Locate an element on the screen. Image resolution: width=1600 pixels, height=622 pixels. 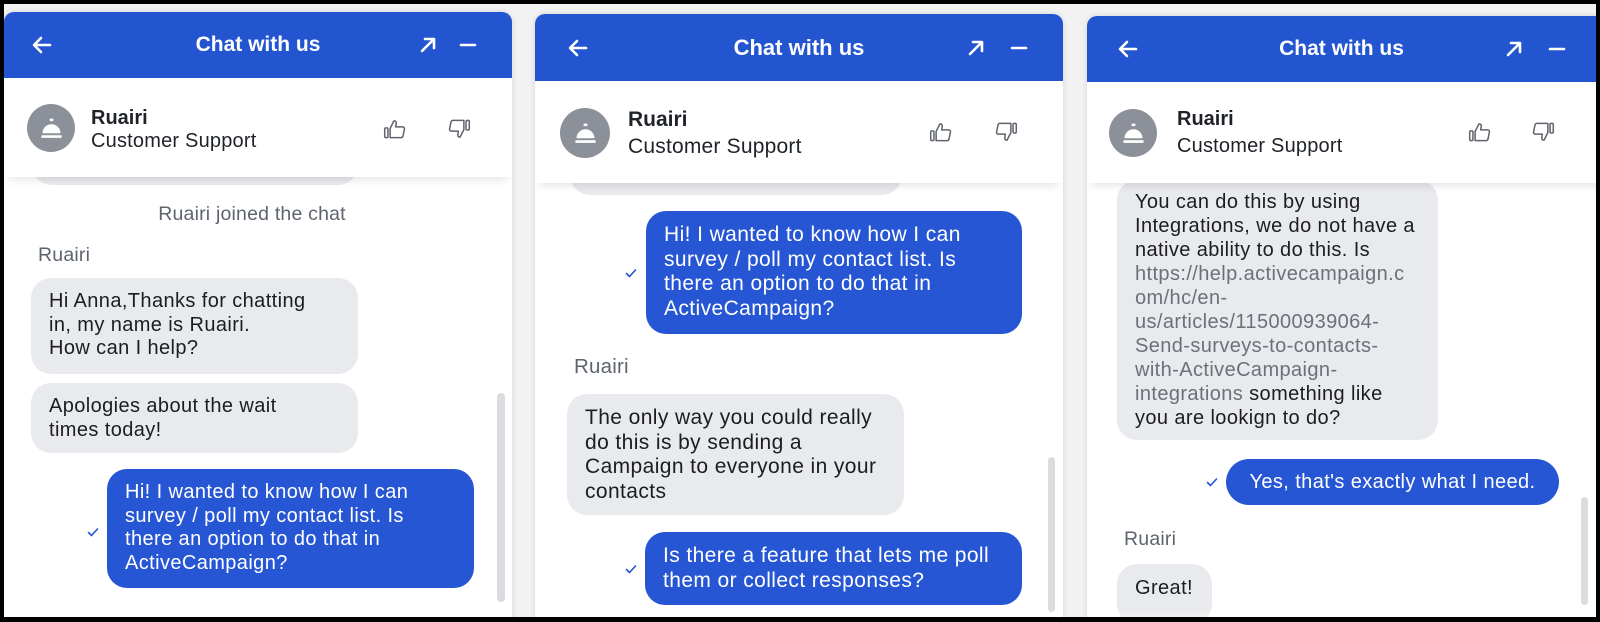
visitor-message: Yes, that's exactly what I need. is located at coordinates (1392, 482).